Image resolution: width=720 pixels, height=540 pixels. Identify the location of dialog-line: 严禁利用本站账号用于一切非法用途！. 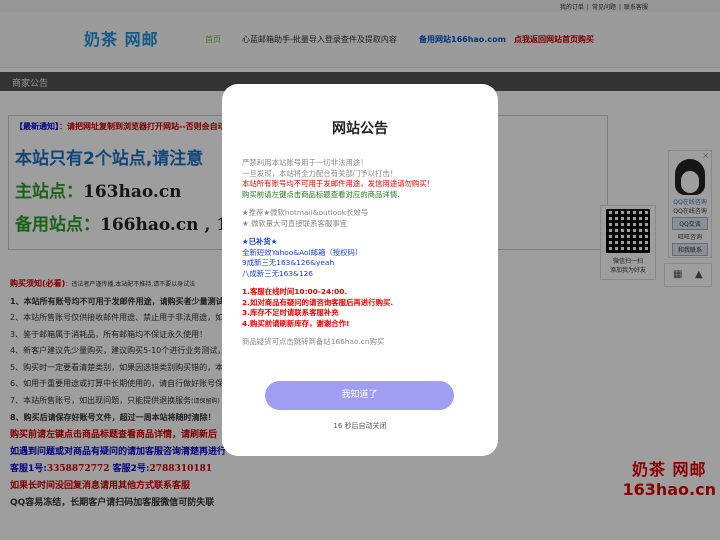
(305, 162).